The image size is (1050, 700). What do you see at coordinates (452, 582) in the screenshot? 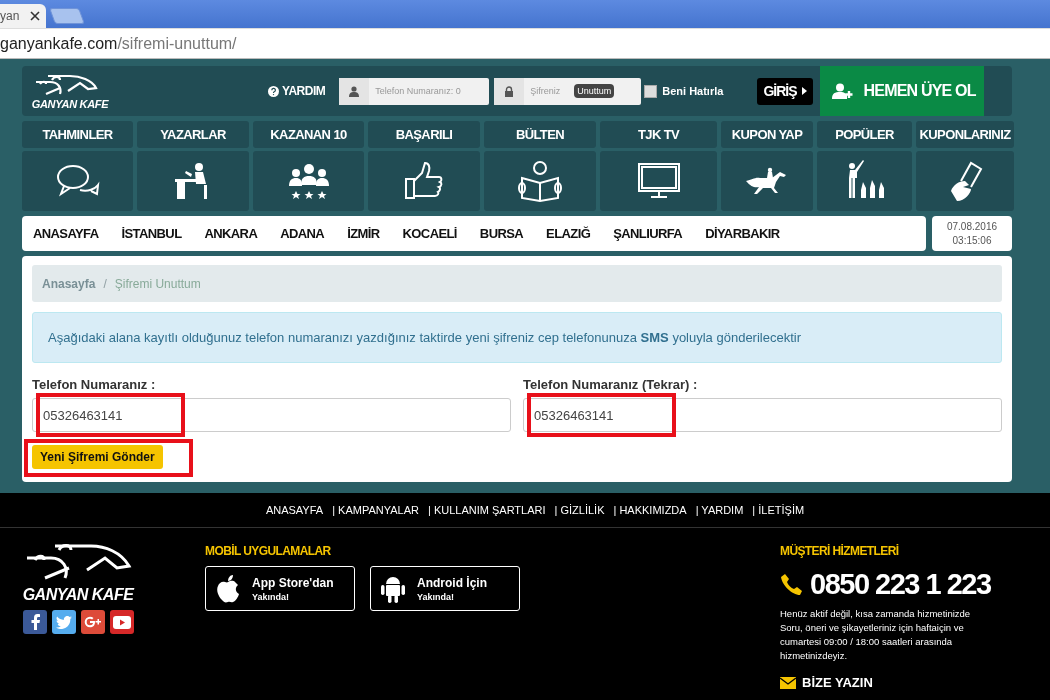
I see `app-title: Android İçin` at bounding box center [452, 582].